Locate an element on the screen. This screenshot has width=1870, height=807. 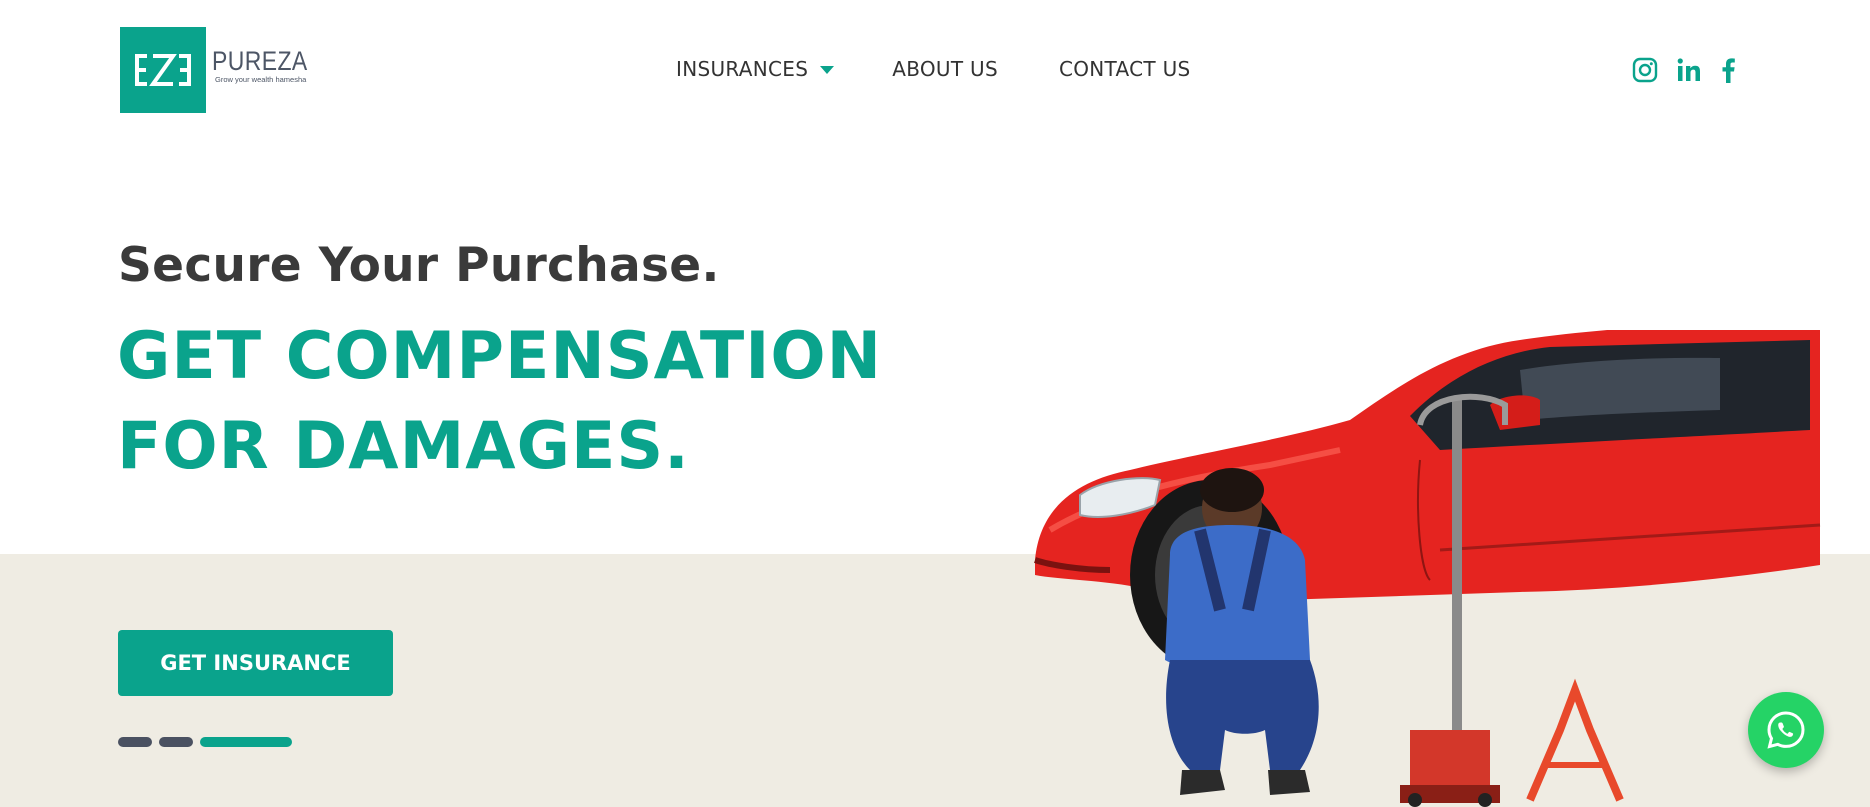
hero-title: GET COMPENSATION FOR DAMAGES. is located at coordinates (499, 402).